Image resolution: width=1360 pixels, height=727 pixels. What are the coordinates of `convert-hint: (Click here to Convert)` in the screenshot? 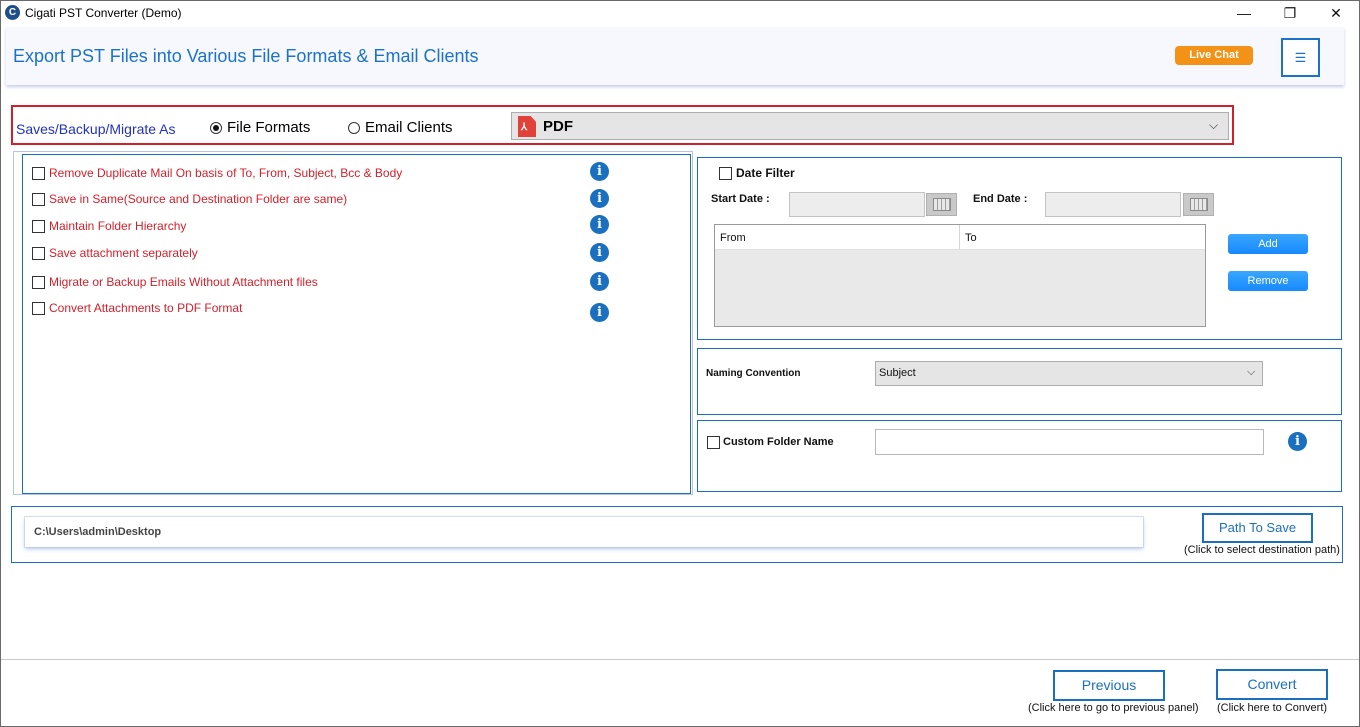 It's located at (1272, 708).